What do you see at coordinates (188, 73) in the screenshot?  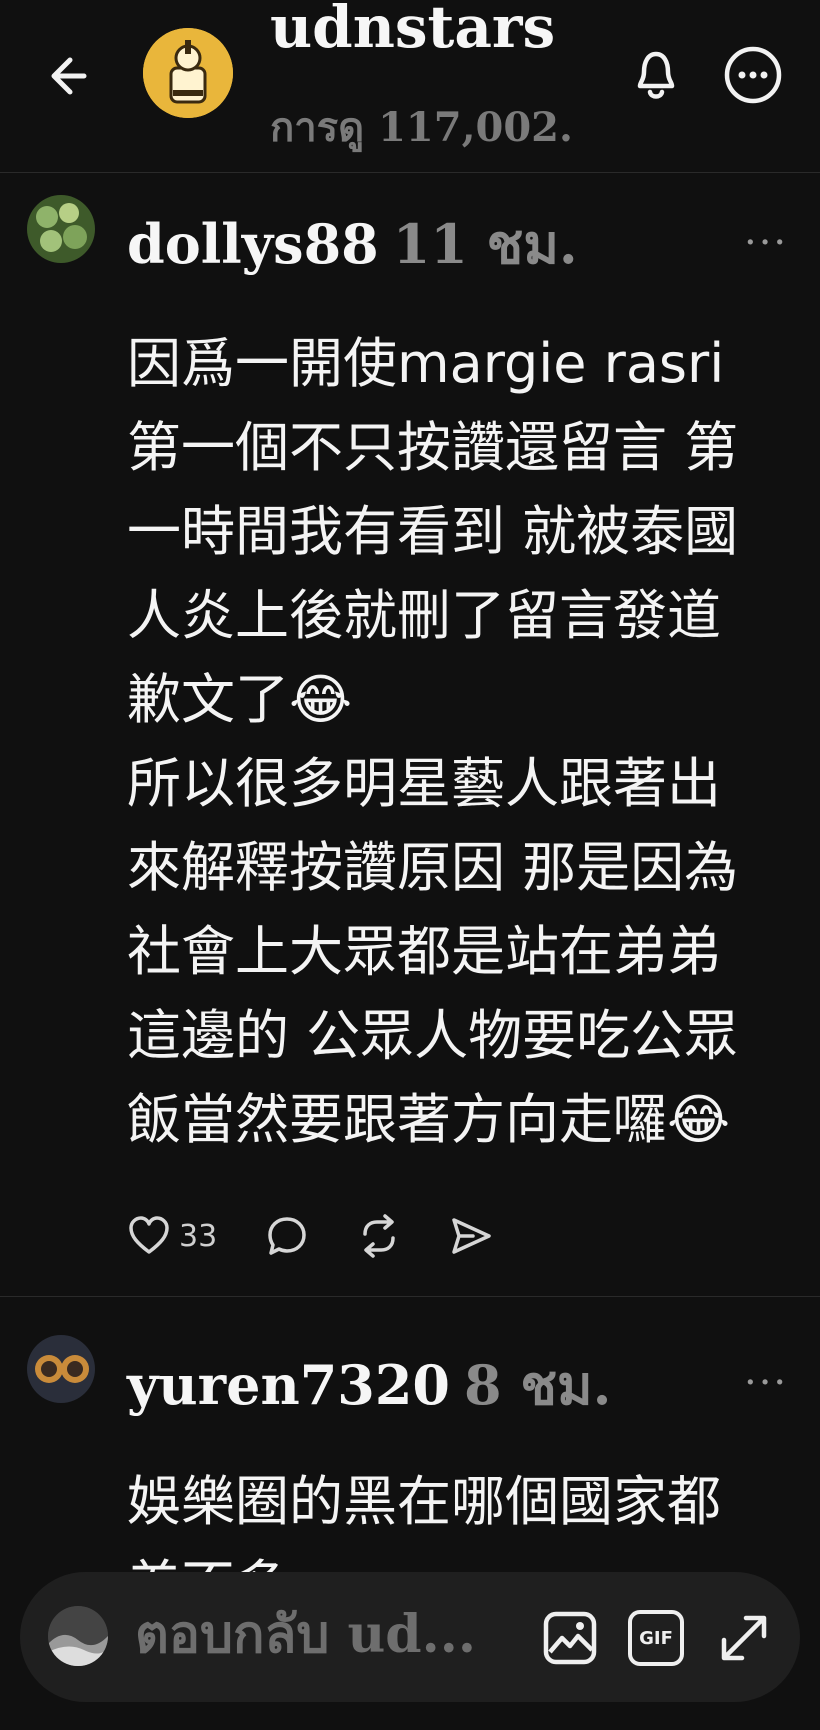 I see `channel-avatar` at bounding box center [188, 73].